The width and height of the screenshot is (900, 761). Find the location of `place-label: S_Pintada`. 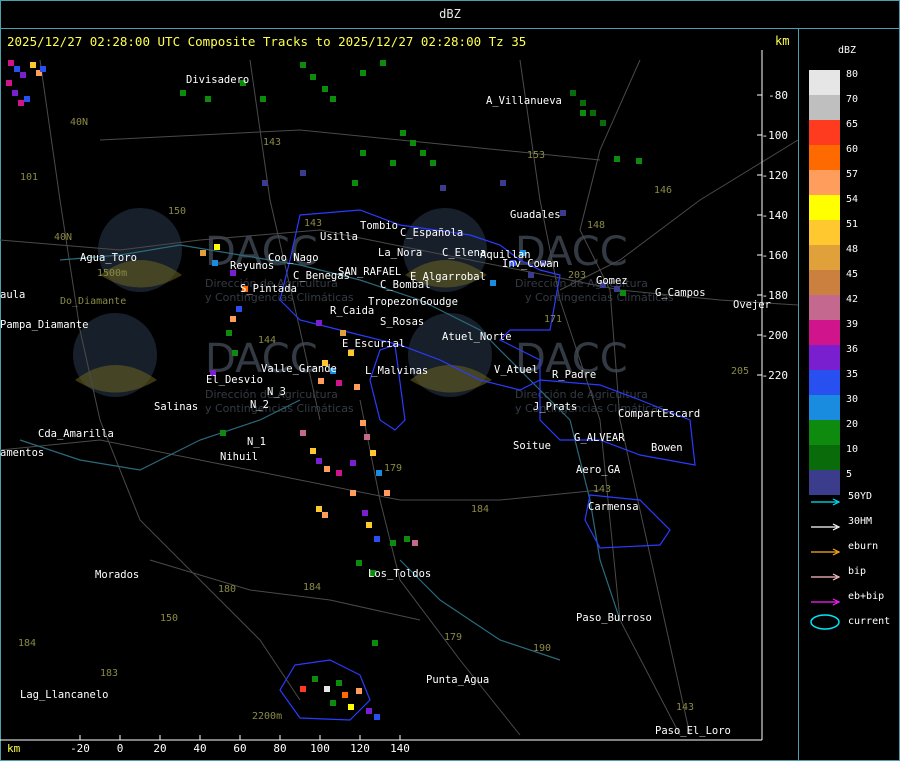

place-label: S_Pintada is located at coordinates (268, 289).